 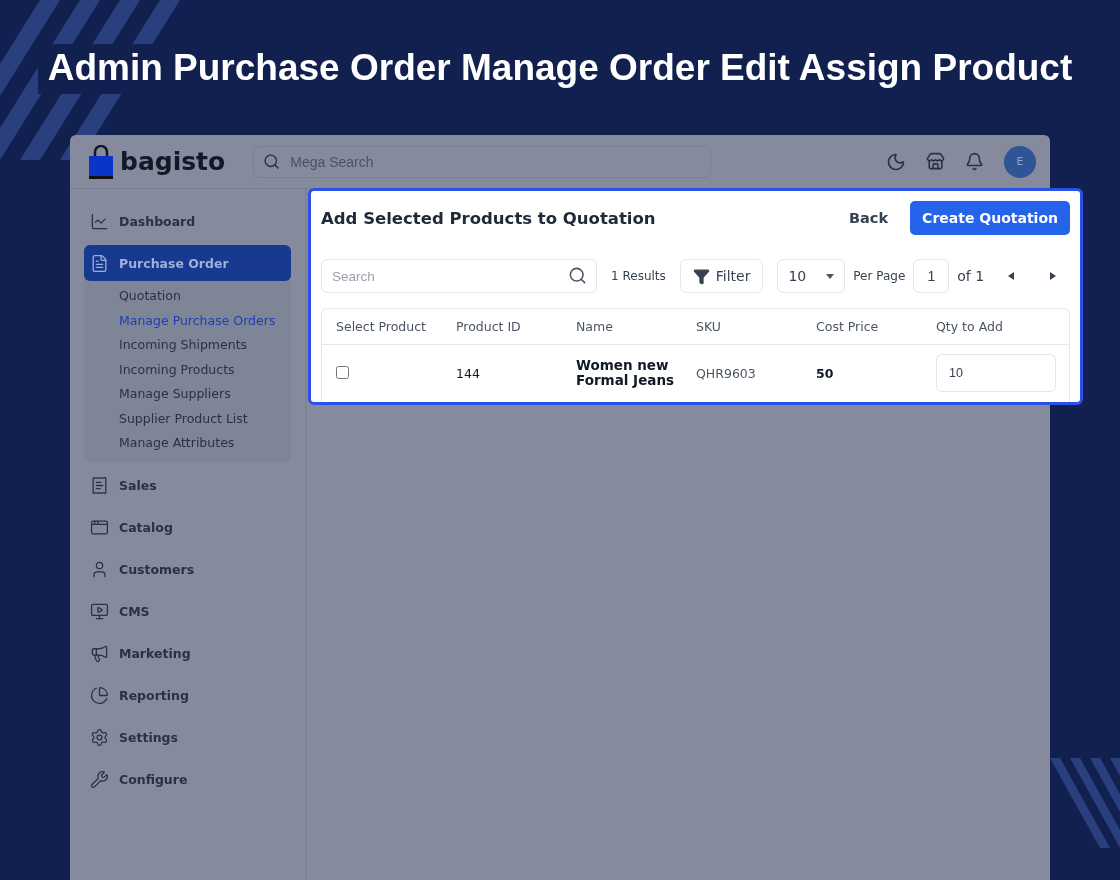 What do you see at coordinates (726, 373) in the screenshot?
I see `table-cell-text: QHR9603` at bounding box center [726, 373].